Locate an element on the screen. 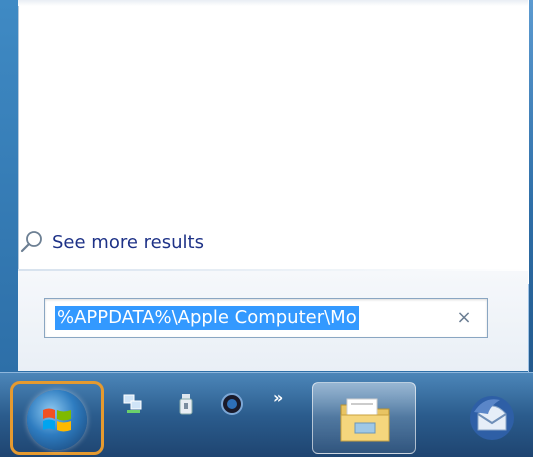  start-orb is located at coordinates (57, 420).